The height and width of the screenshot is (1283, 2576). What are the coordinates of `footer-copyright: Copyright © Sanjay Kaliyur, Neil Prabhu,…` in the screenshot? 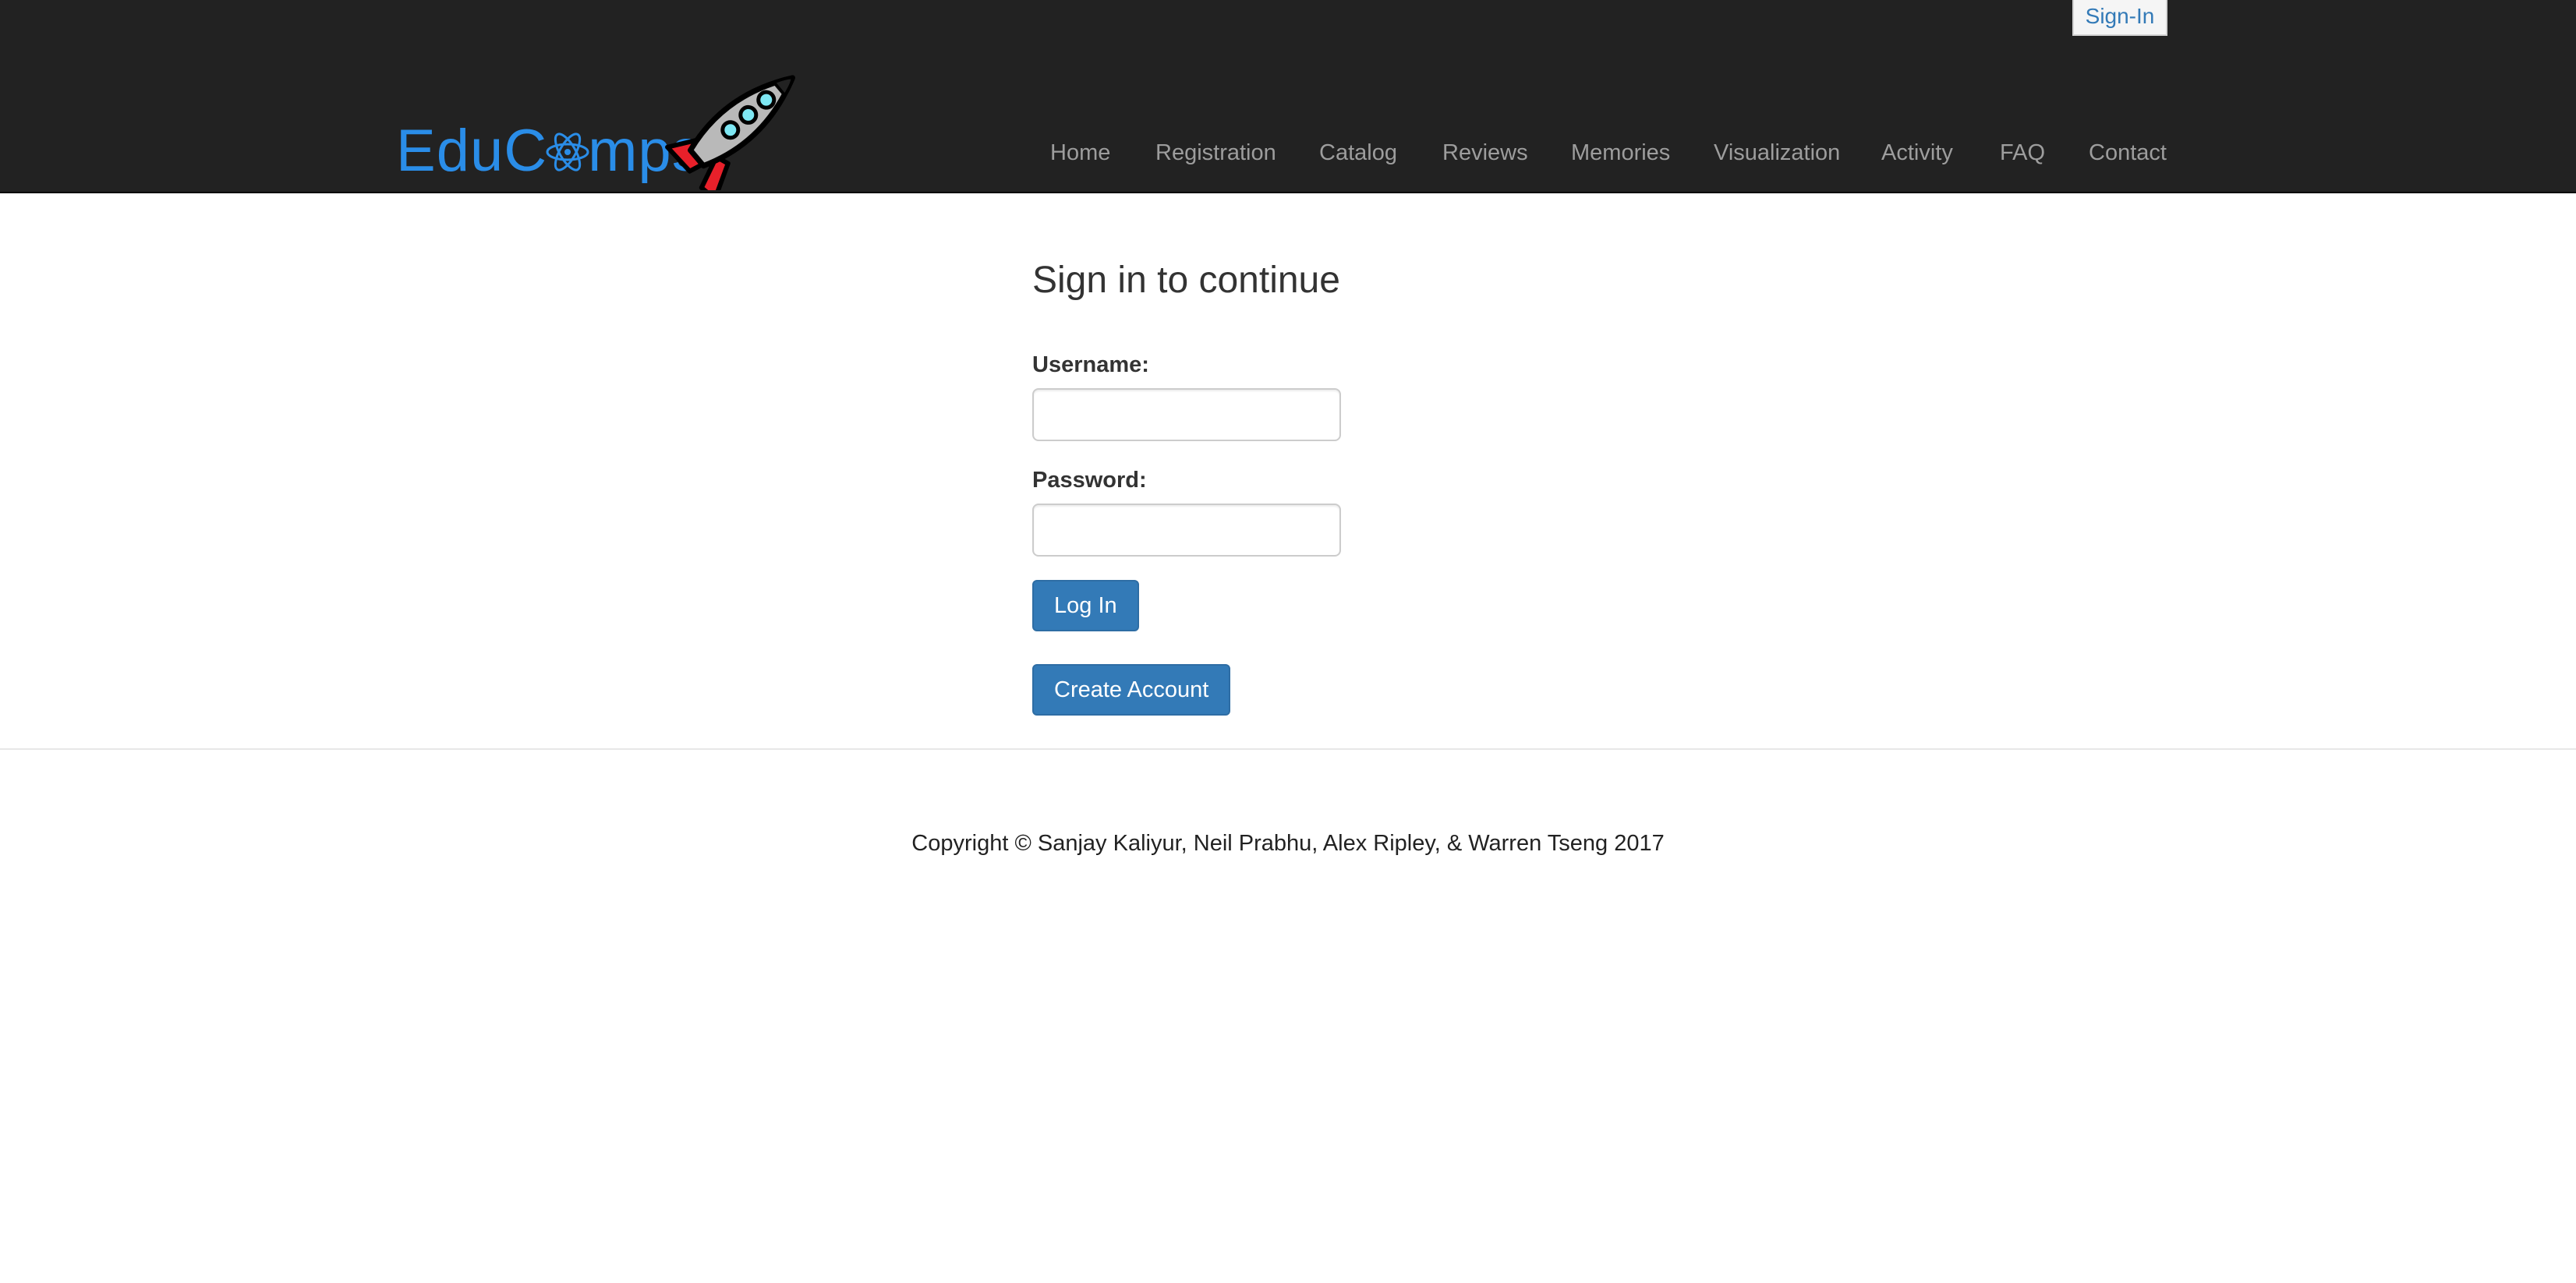 It's located at (1288, 843).